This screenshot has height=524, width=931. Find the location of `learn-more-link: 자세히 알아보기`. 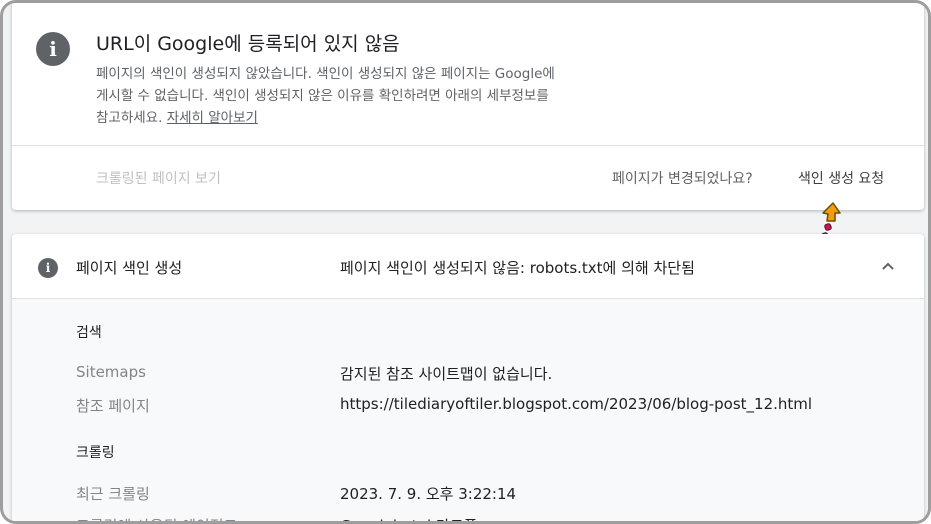

learn-more-link: 자세히 알아보기 is located at coordinates (212, 118).